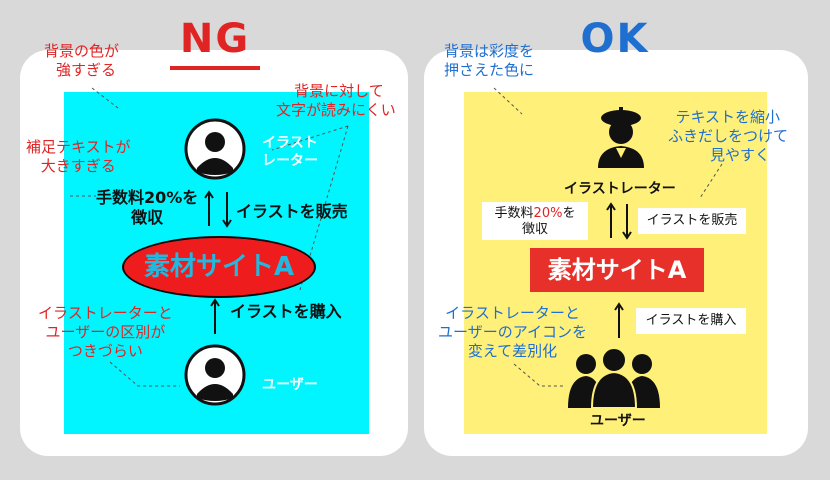 The image size is (830, 480). I want to click on ok-leader-icon, so click(539, 375).